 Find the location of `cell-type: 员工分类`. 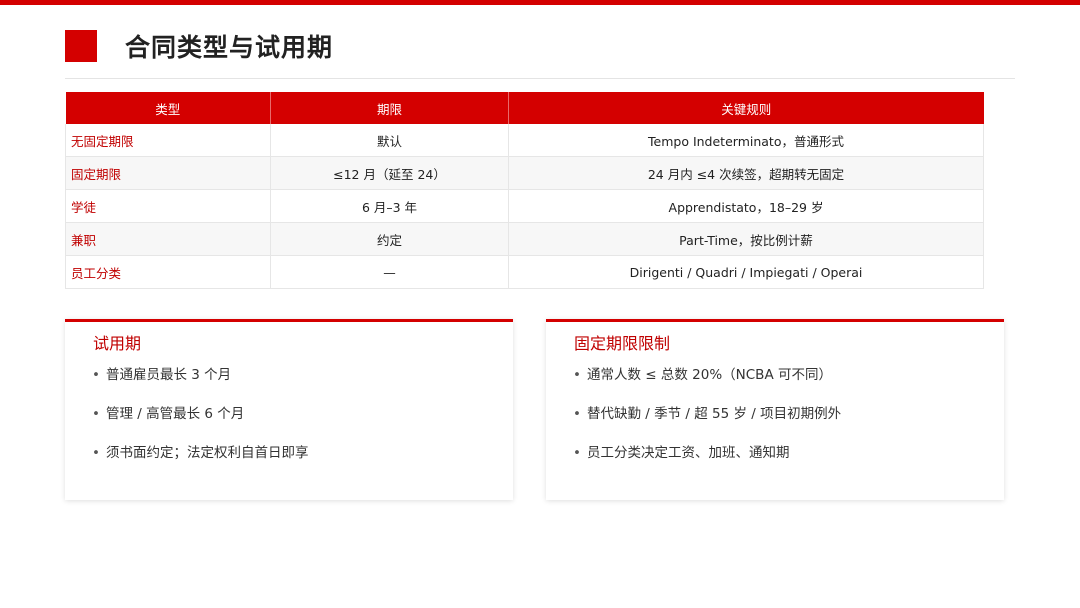

cell-type: 员工分类 is located at coordinates (168, 272).